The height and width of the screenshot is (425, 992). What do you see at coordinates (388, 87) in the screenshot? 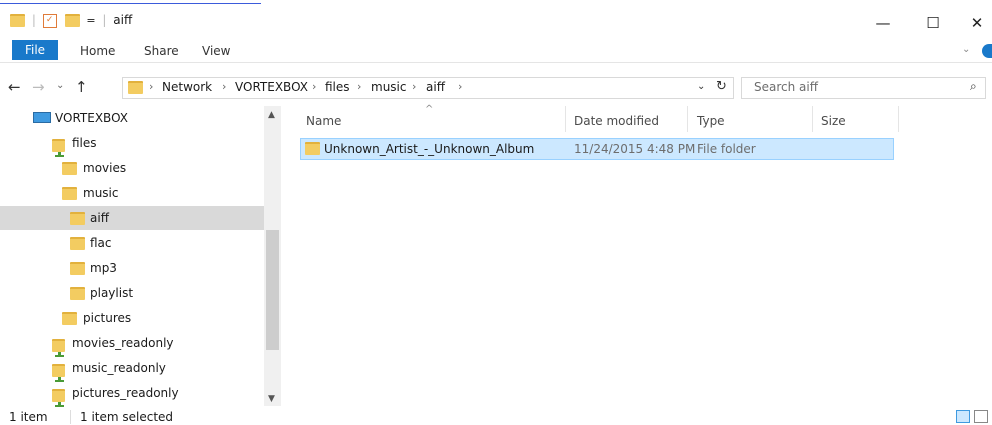
I see `breadcrumb-music: music` at bounding box center [388, 87].